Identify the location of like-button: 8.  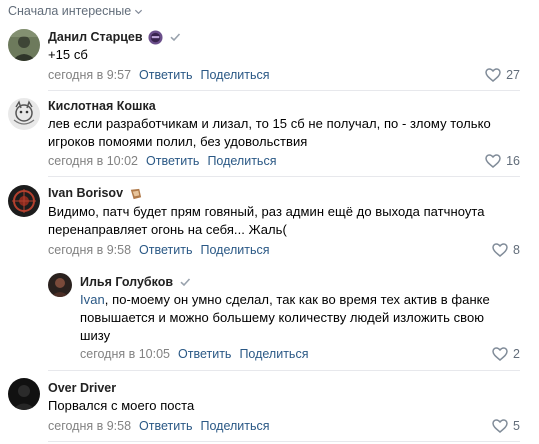
(506, 250).